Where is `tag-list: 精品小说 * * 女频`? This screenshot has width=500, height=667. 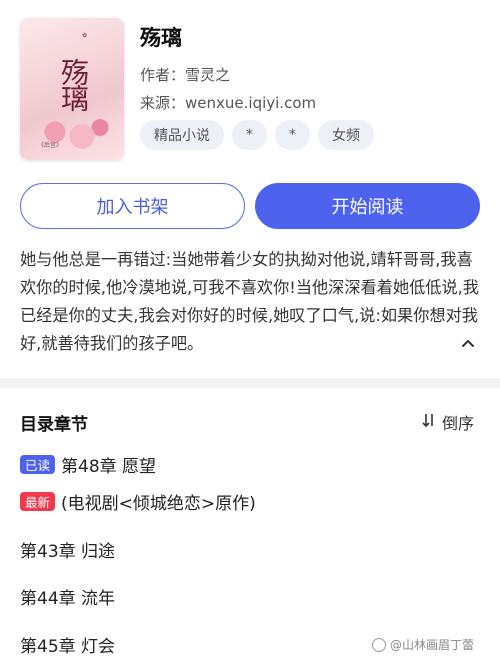
tag-list: 精品小说 * * 女频 is located at coordinates (257, 135).